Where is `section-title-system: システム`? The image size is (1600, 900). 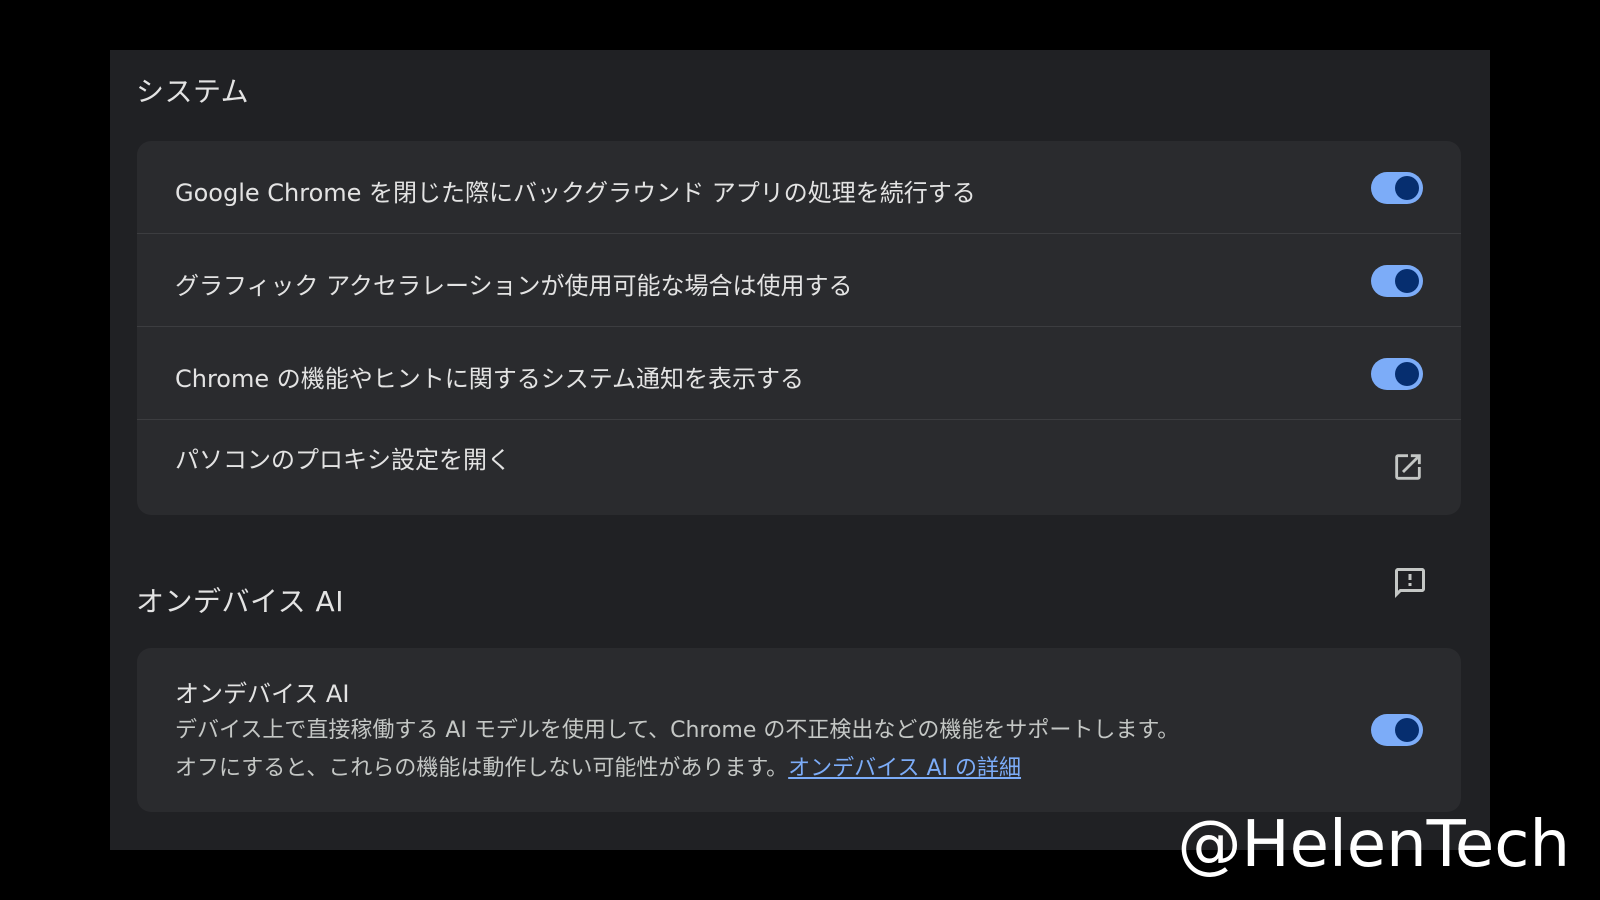 section-title-system: システム is located at coordinates (193, 91).